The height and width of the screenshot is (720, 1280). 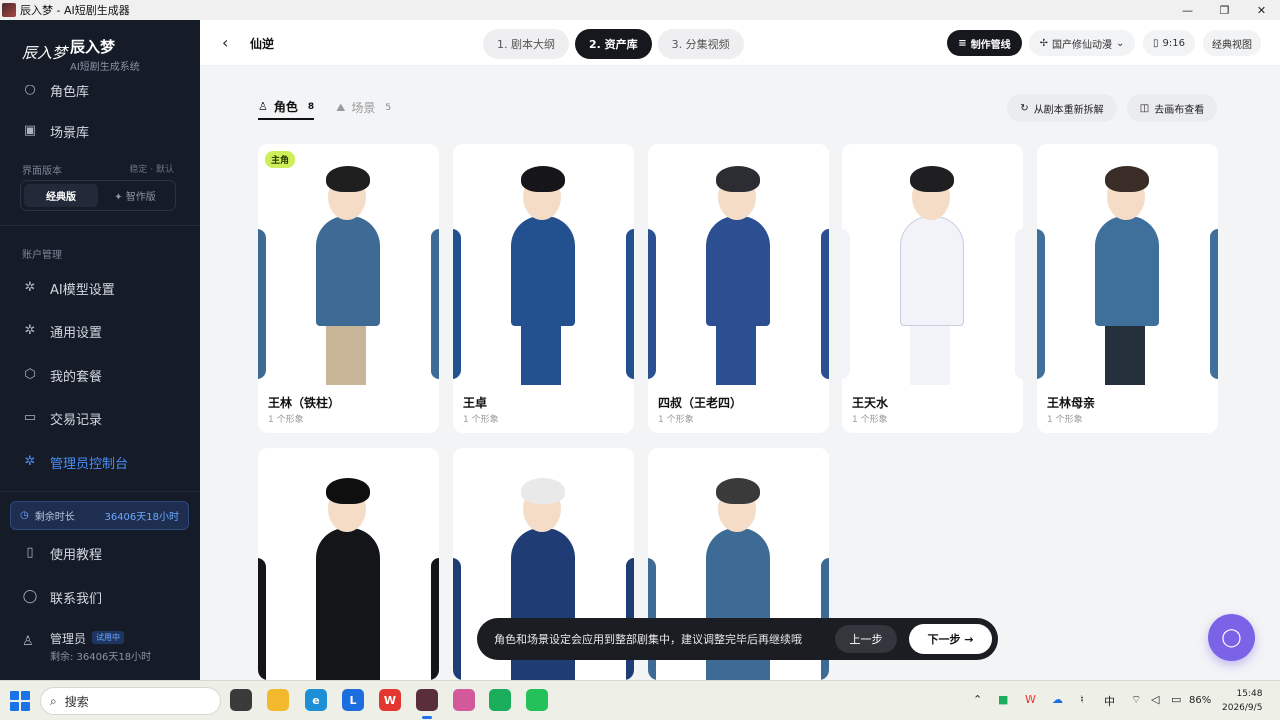 I want to click on sidebar-item-transactions: ▭ 交易记录, so click(x=62, y=418).